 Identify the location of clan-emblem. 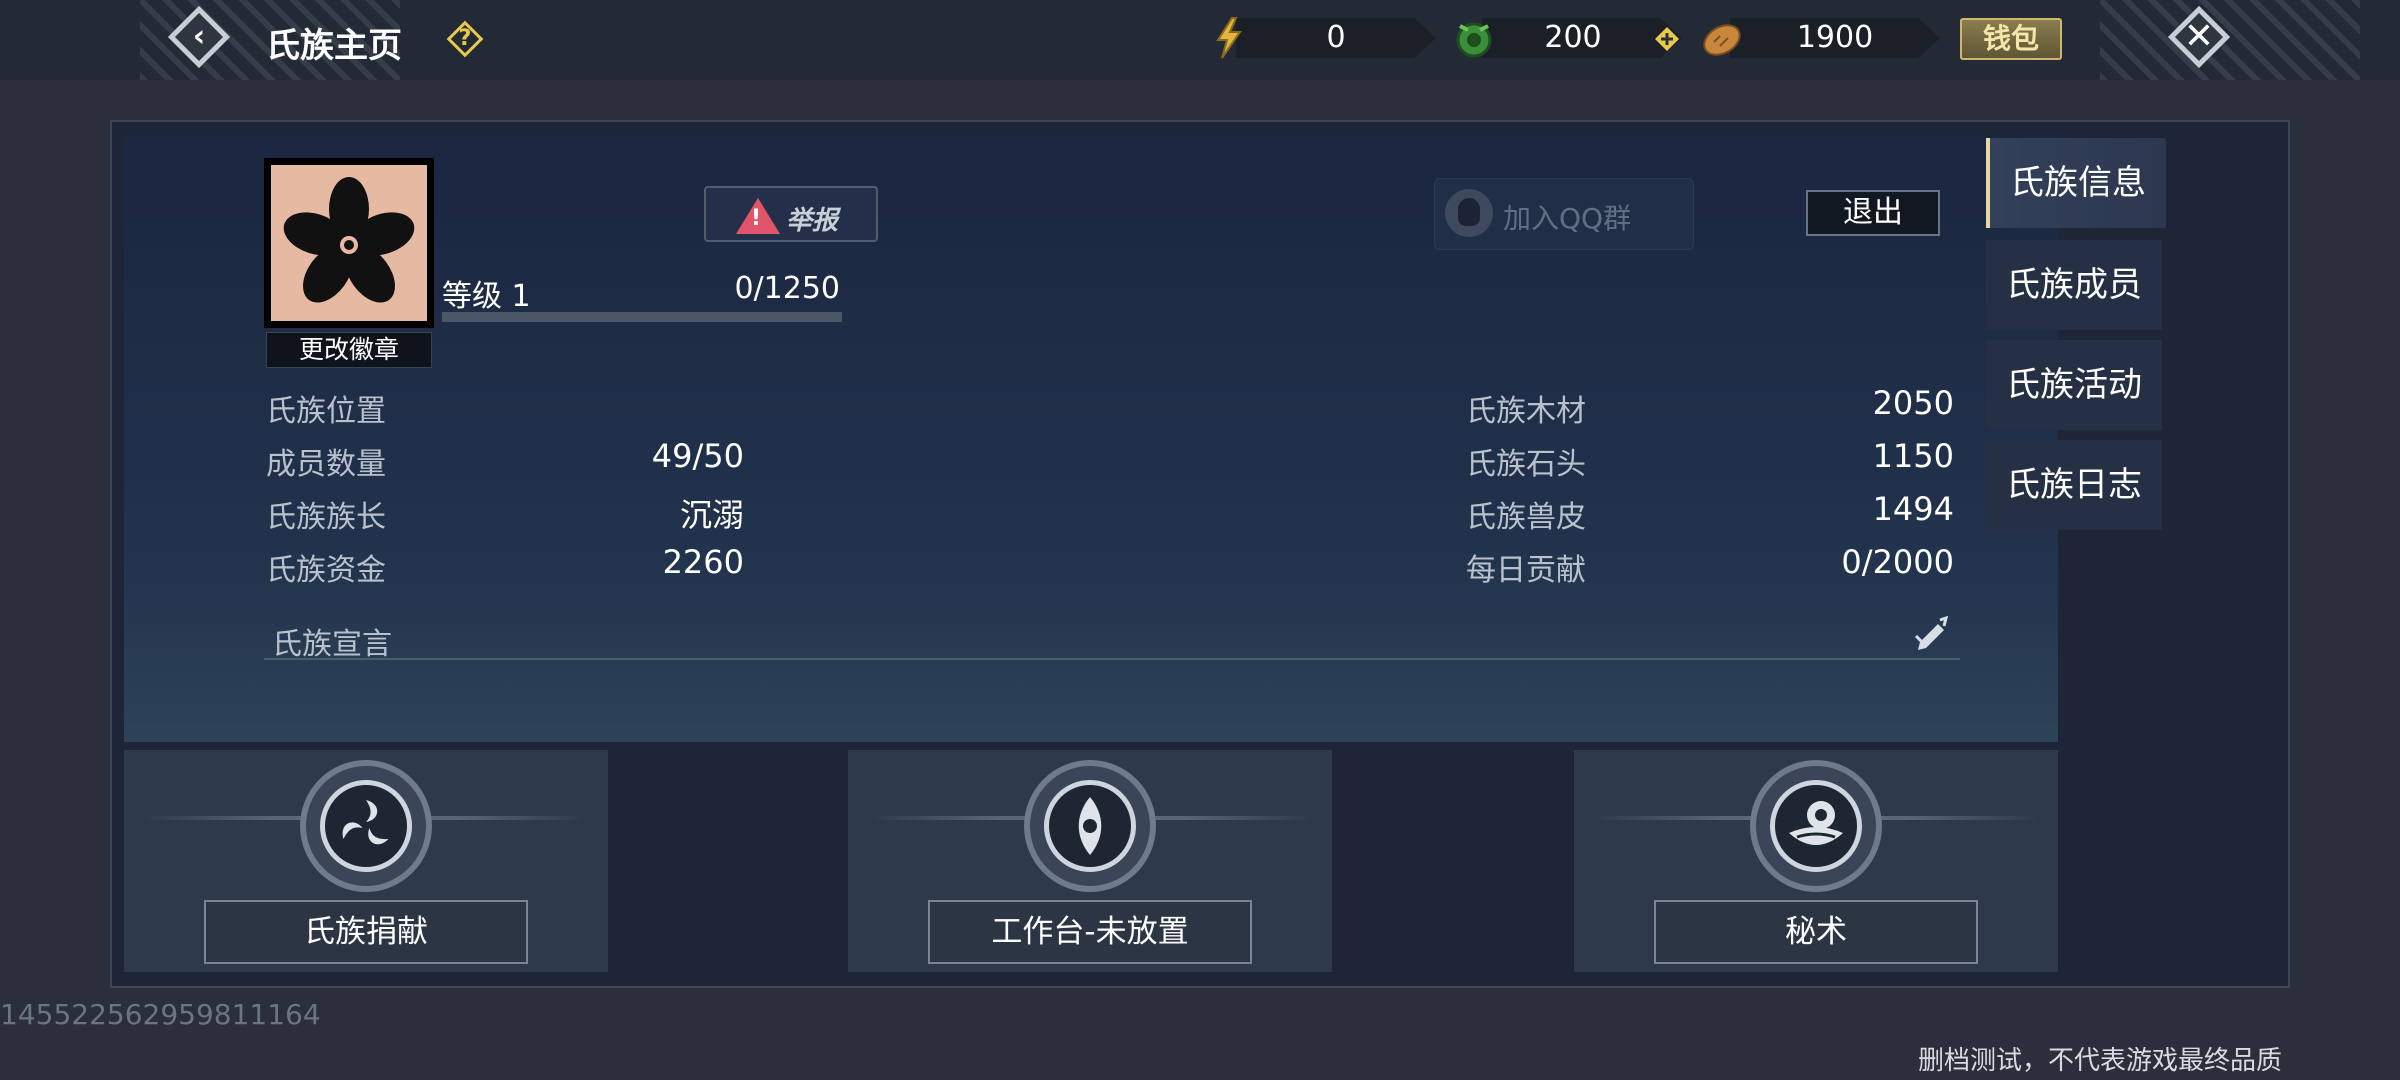
(349, 243).